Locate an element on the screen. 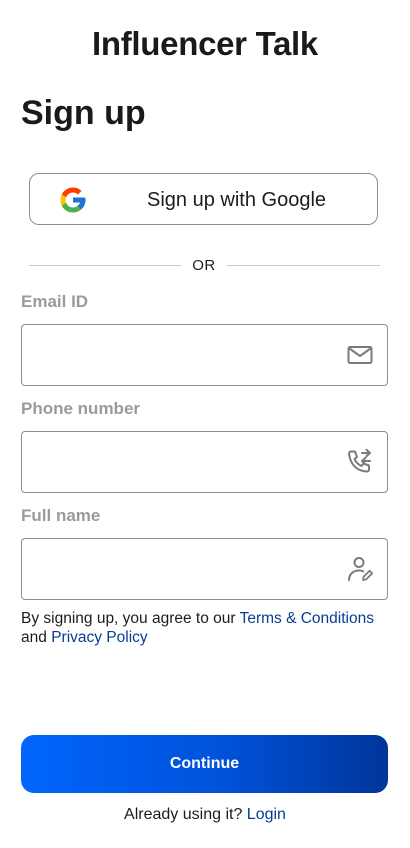 The image size is (410, 848). privacy-policy-link: Privacy Policy is located at coordinates (99, 637).